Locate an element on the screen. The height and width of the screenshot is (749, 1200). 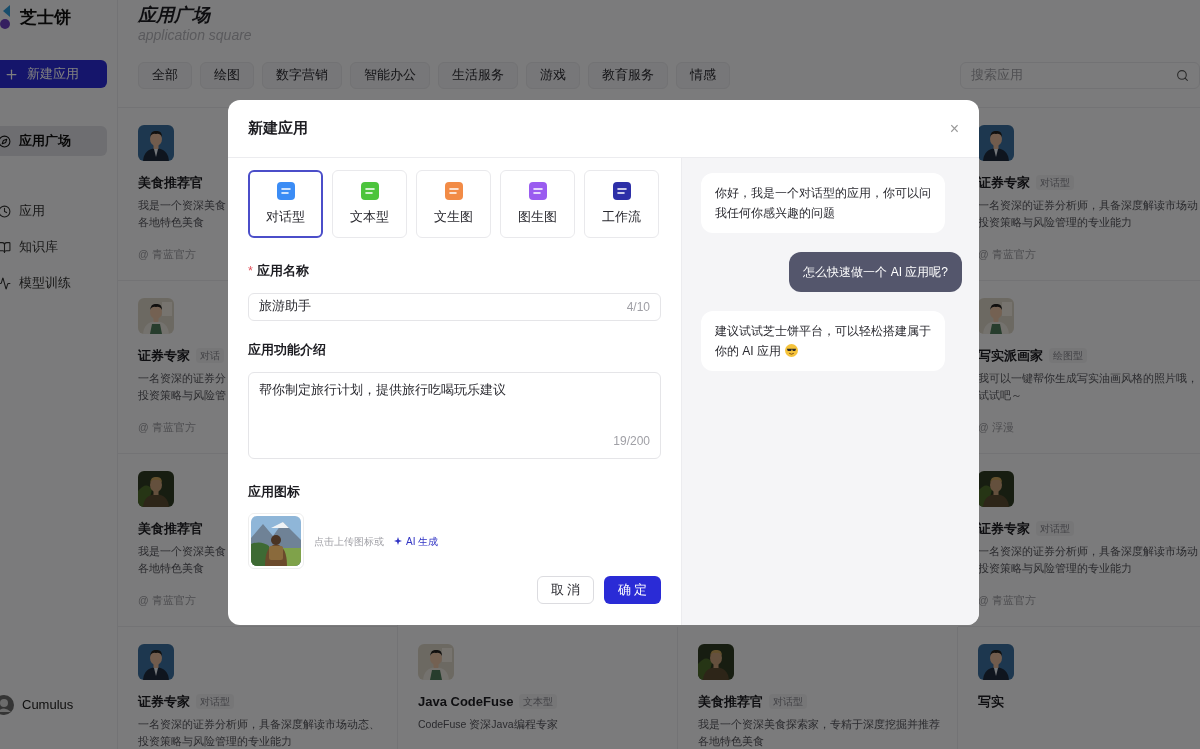
filter-tab: 全部 is located at coordinates (165, 75).